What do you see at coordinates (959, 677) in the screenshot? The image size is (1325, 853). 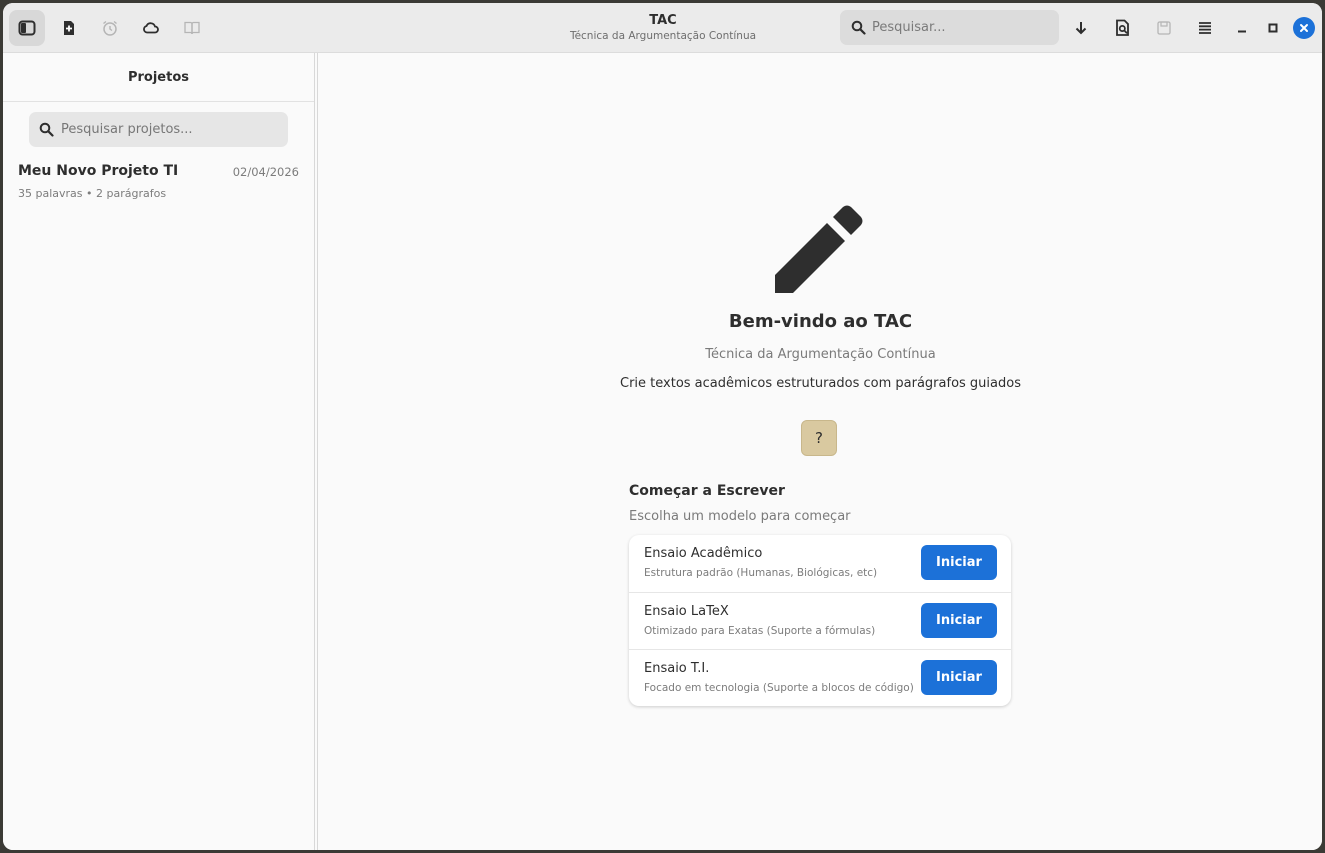 I see `start-it-button: Iniciar` at bounding box center [959, 677].